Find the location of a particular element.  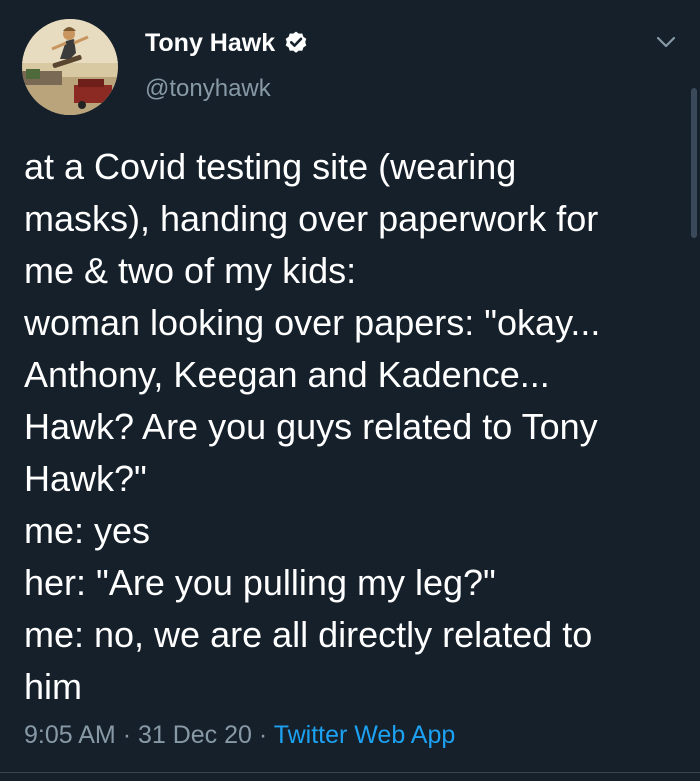

tweet-source-link: Twitter Web App is located at coordinates (365, 735).